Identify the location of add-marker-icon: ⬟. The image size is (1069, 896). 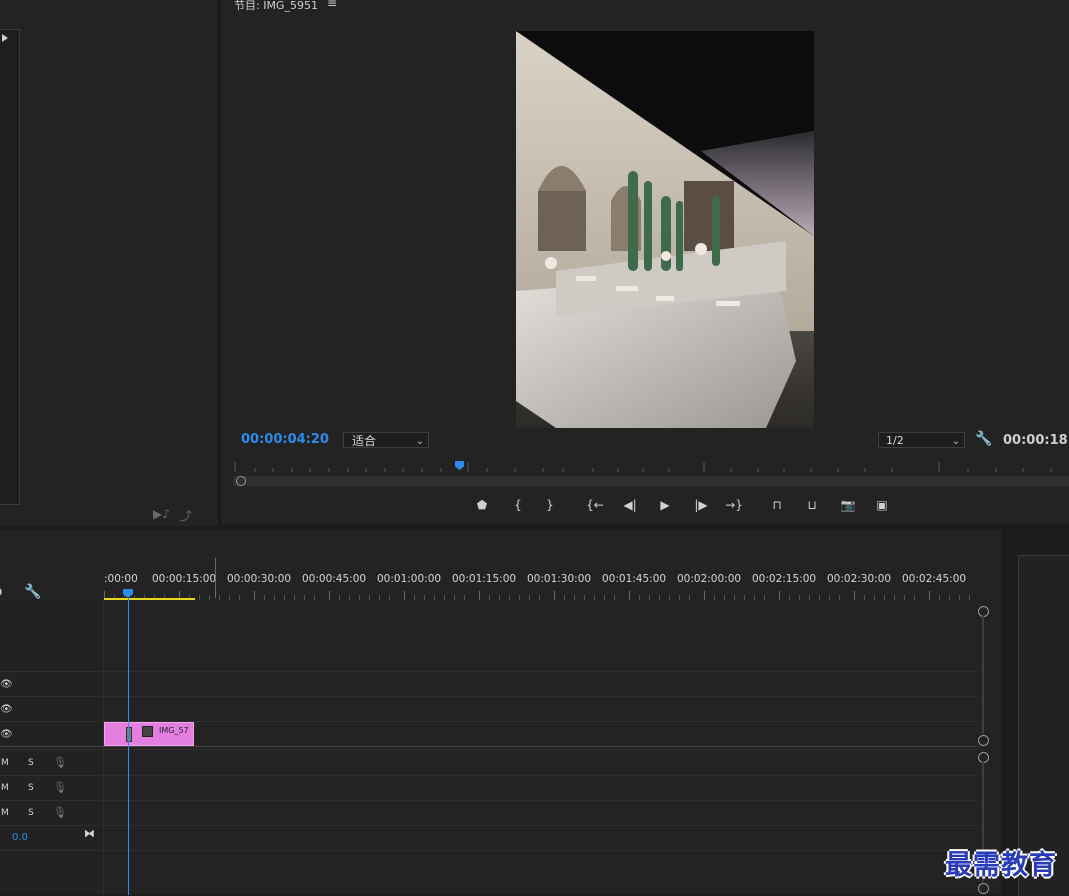
(482, 505).